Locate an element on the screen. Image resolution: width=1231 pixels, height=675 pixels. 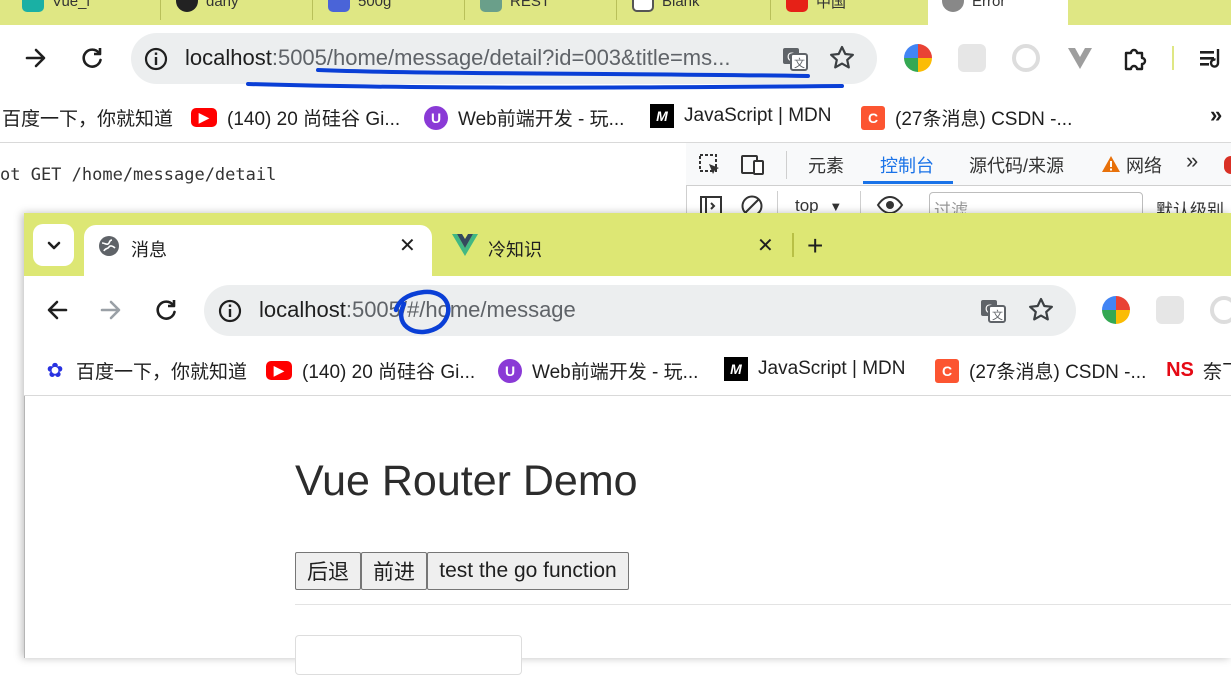
youtube-icon is located at coordinates (797, 6).